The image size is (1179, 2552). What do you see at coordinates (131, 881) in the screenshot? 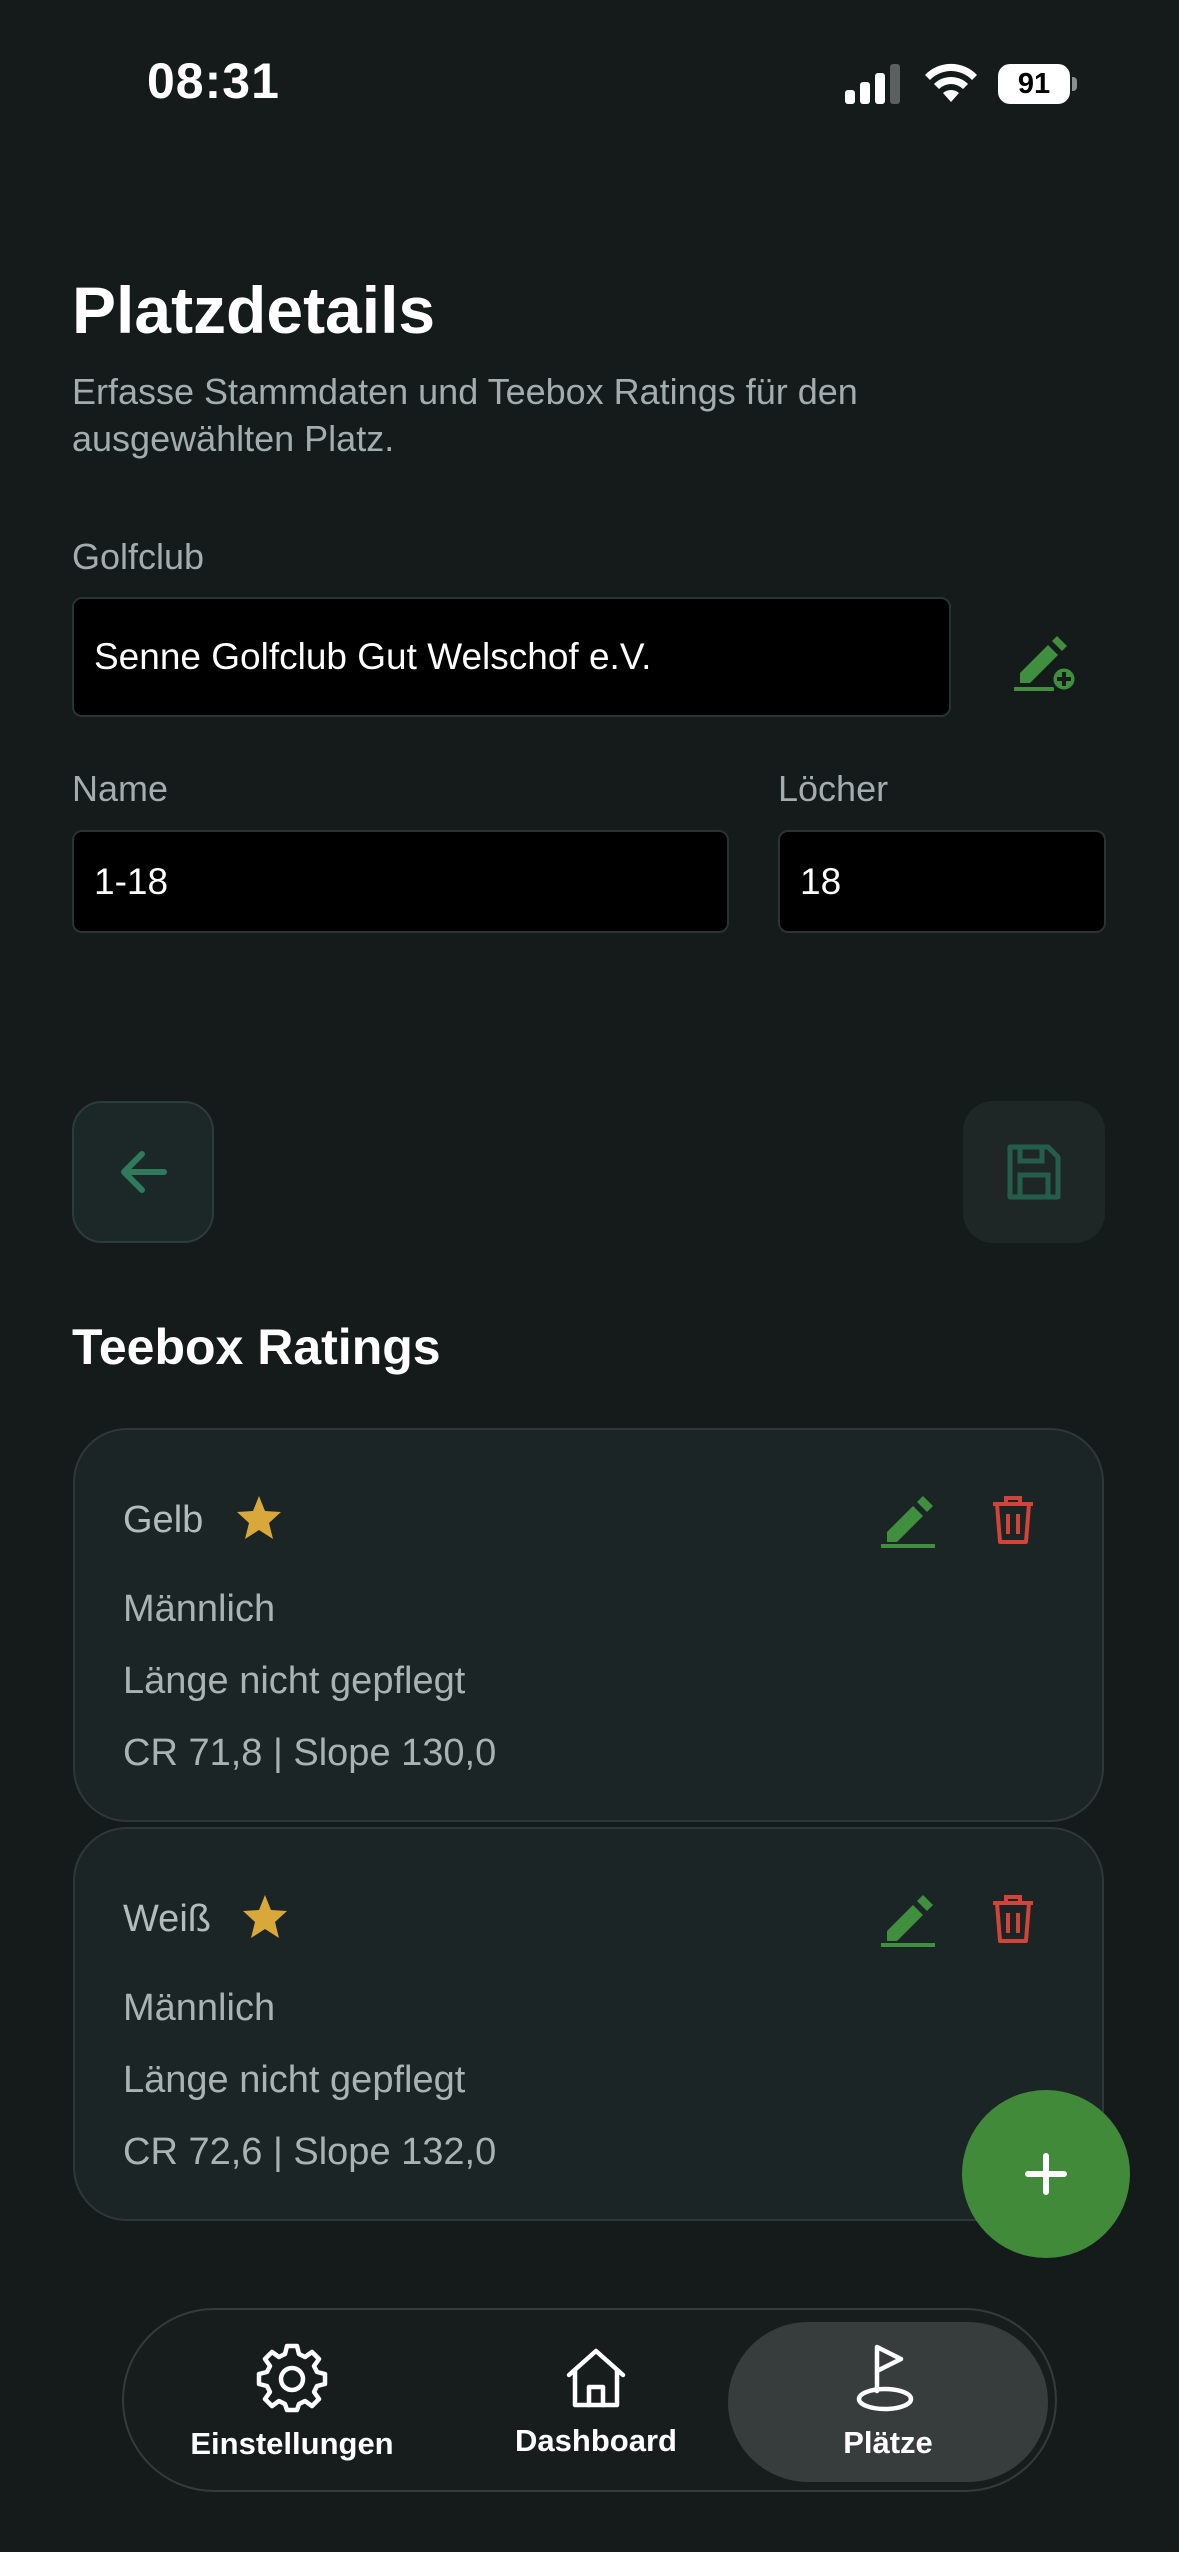
I see `name-value: 1-18` at bounding box center [131, 881].